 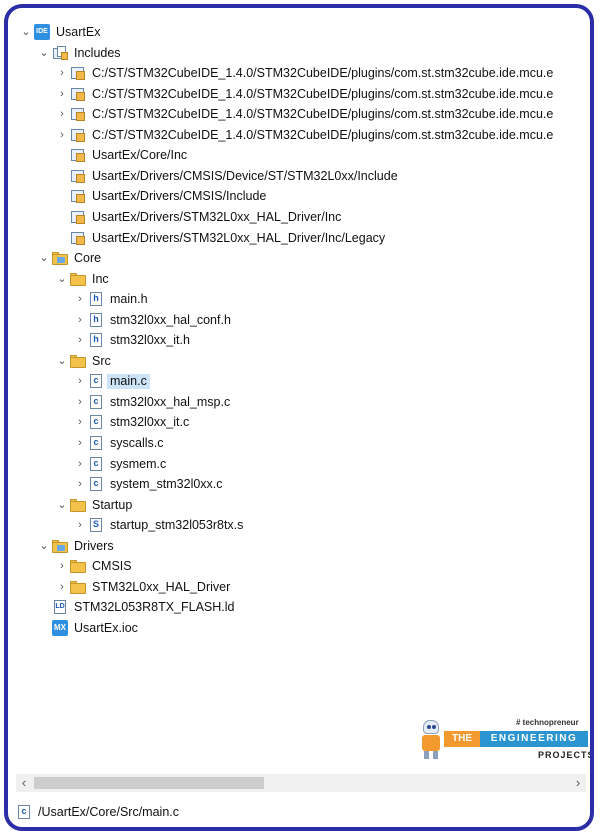 What do you see at coordinates (299, 53) in the screenshot?
I see `tree-item-includes: ⌄ Includes` at bounding box center [299, 53].